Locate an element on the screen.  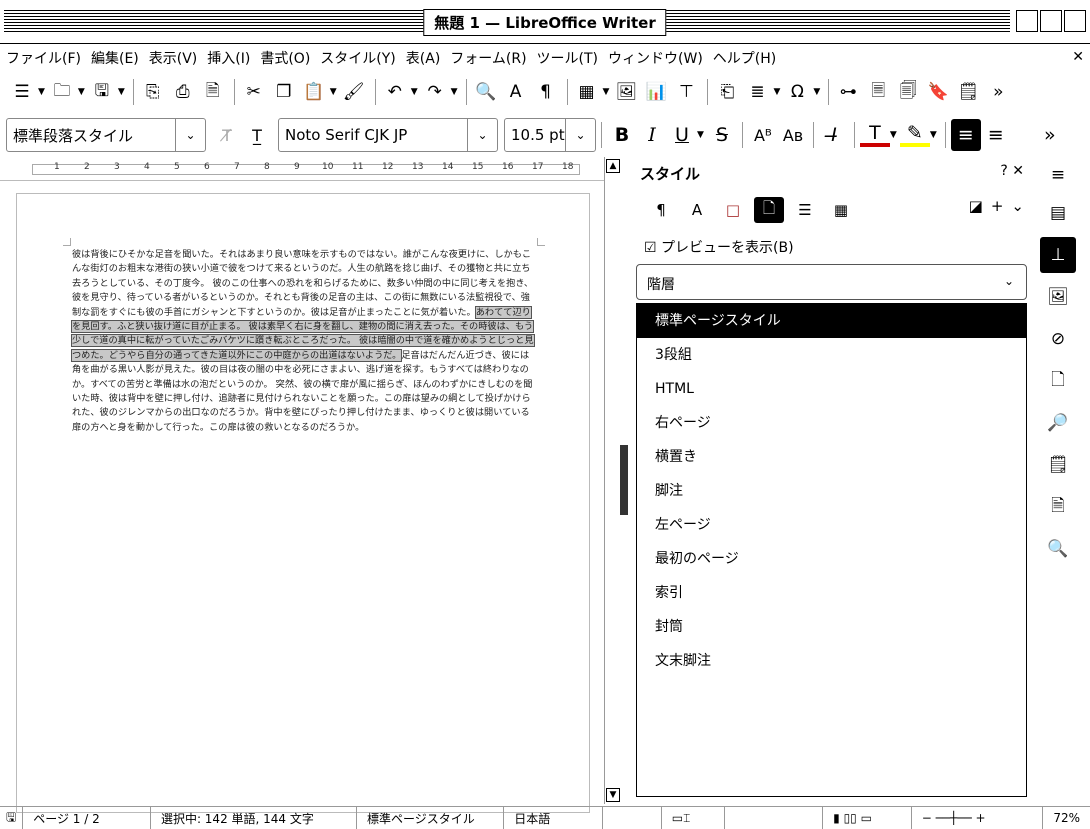
save-dropdown-icon: ▼ is located at coordinates (121, 92).